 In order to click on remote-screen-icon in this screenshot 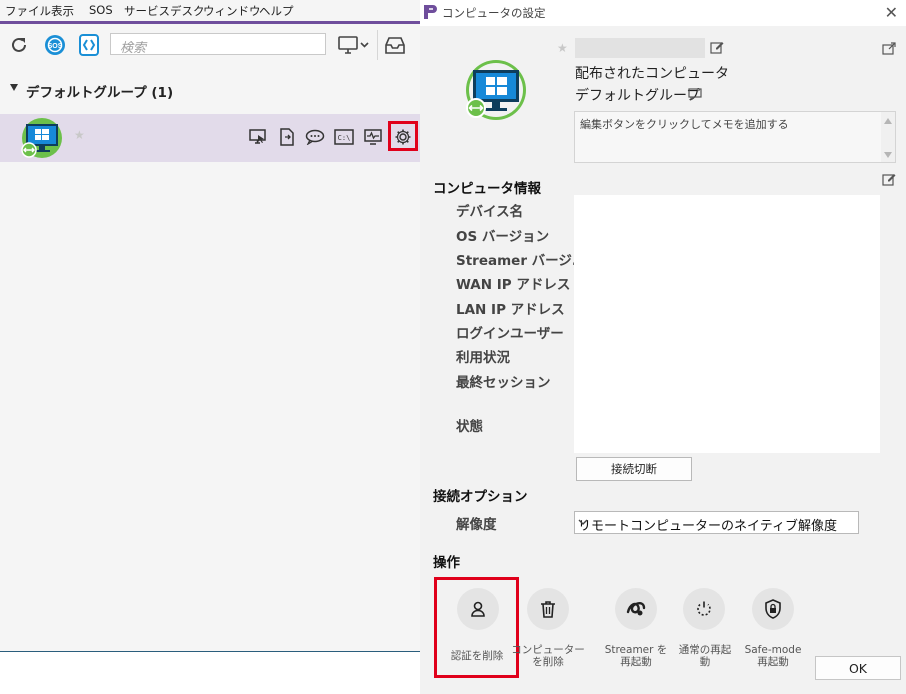, I will do `click(258, 137)`.